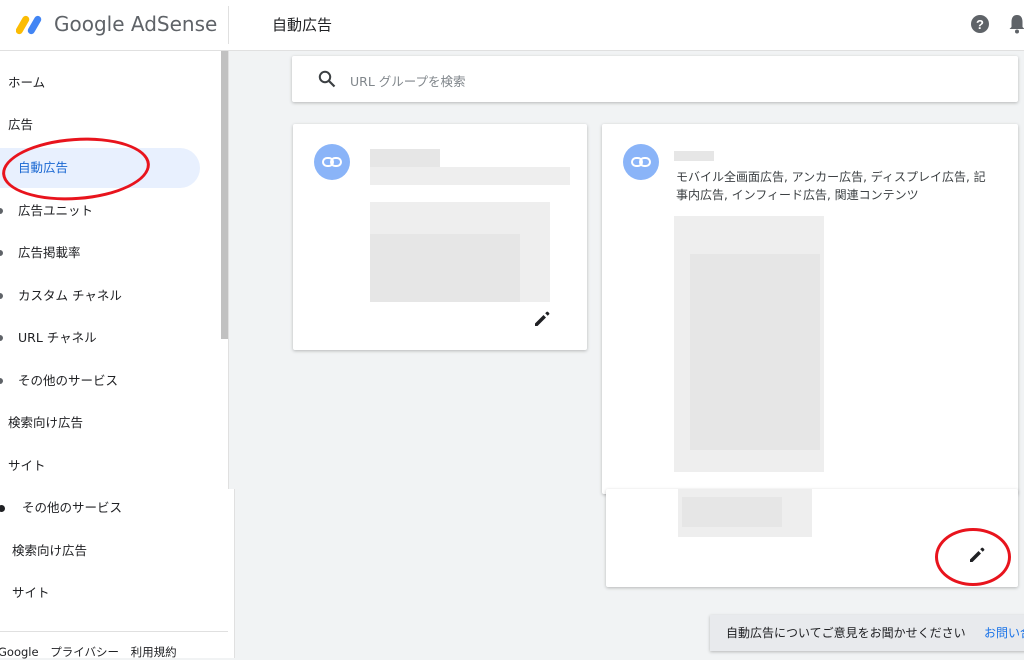 This screenshot has height=660, width=1024. What do you see at coordinates (49, 549) in the screenshot?
I see `sidebar-item-search-ads-repeat: 検索向け広告` at bounding box center [49, 549].